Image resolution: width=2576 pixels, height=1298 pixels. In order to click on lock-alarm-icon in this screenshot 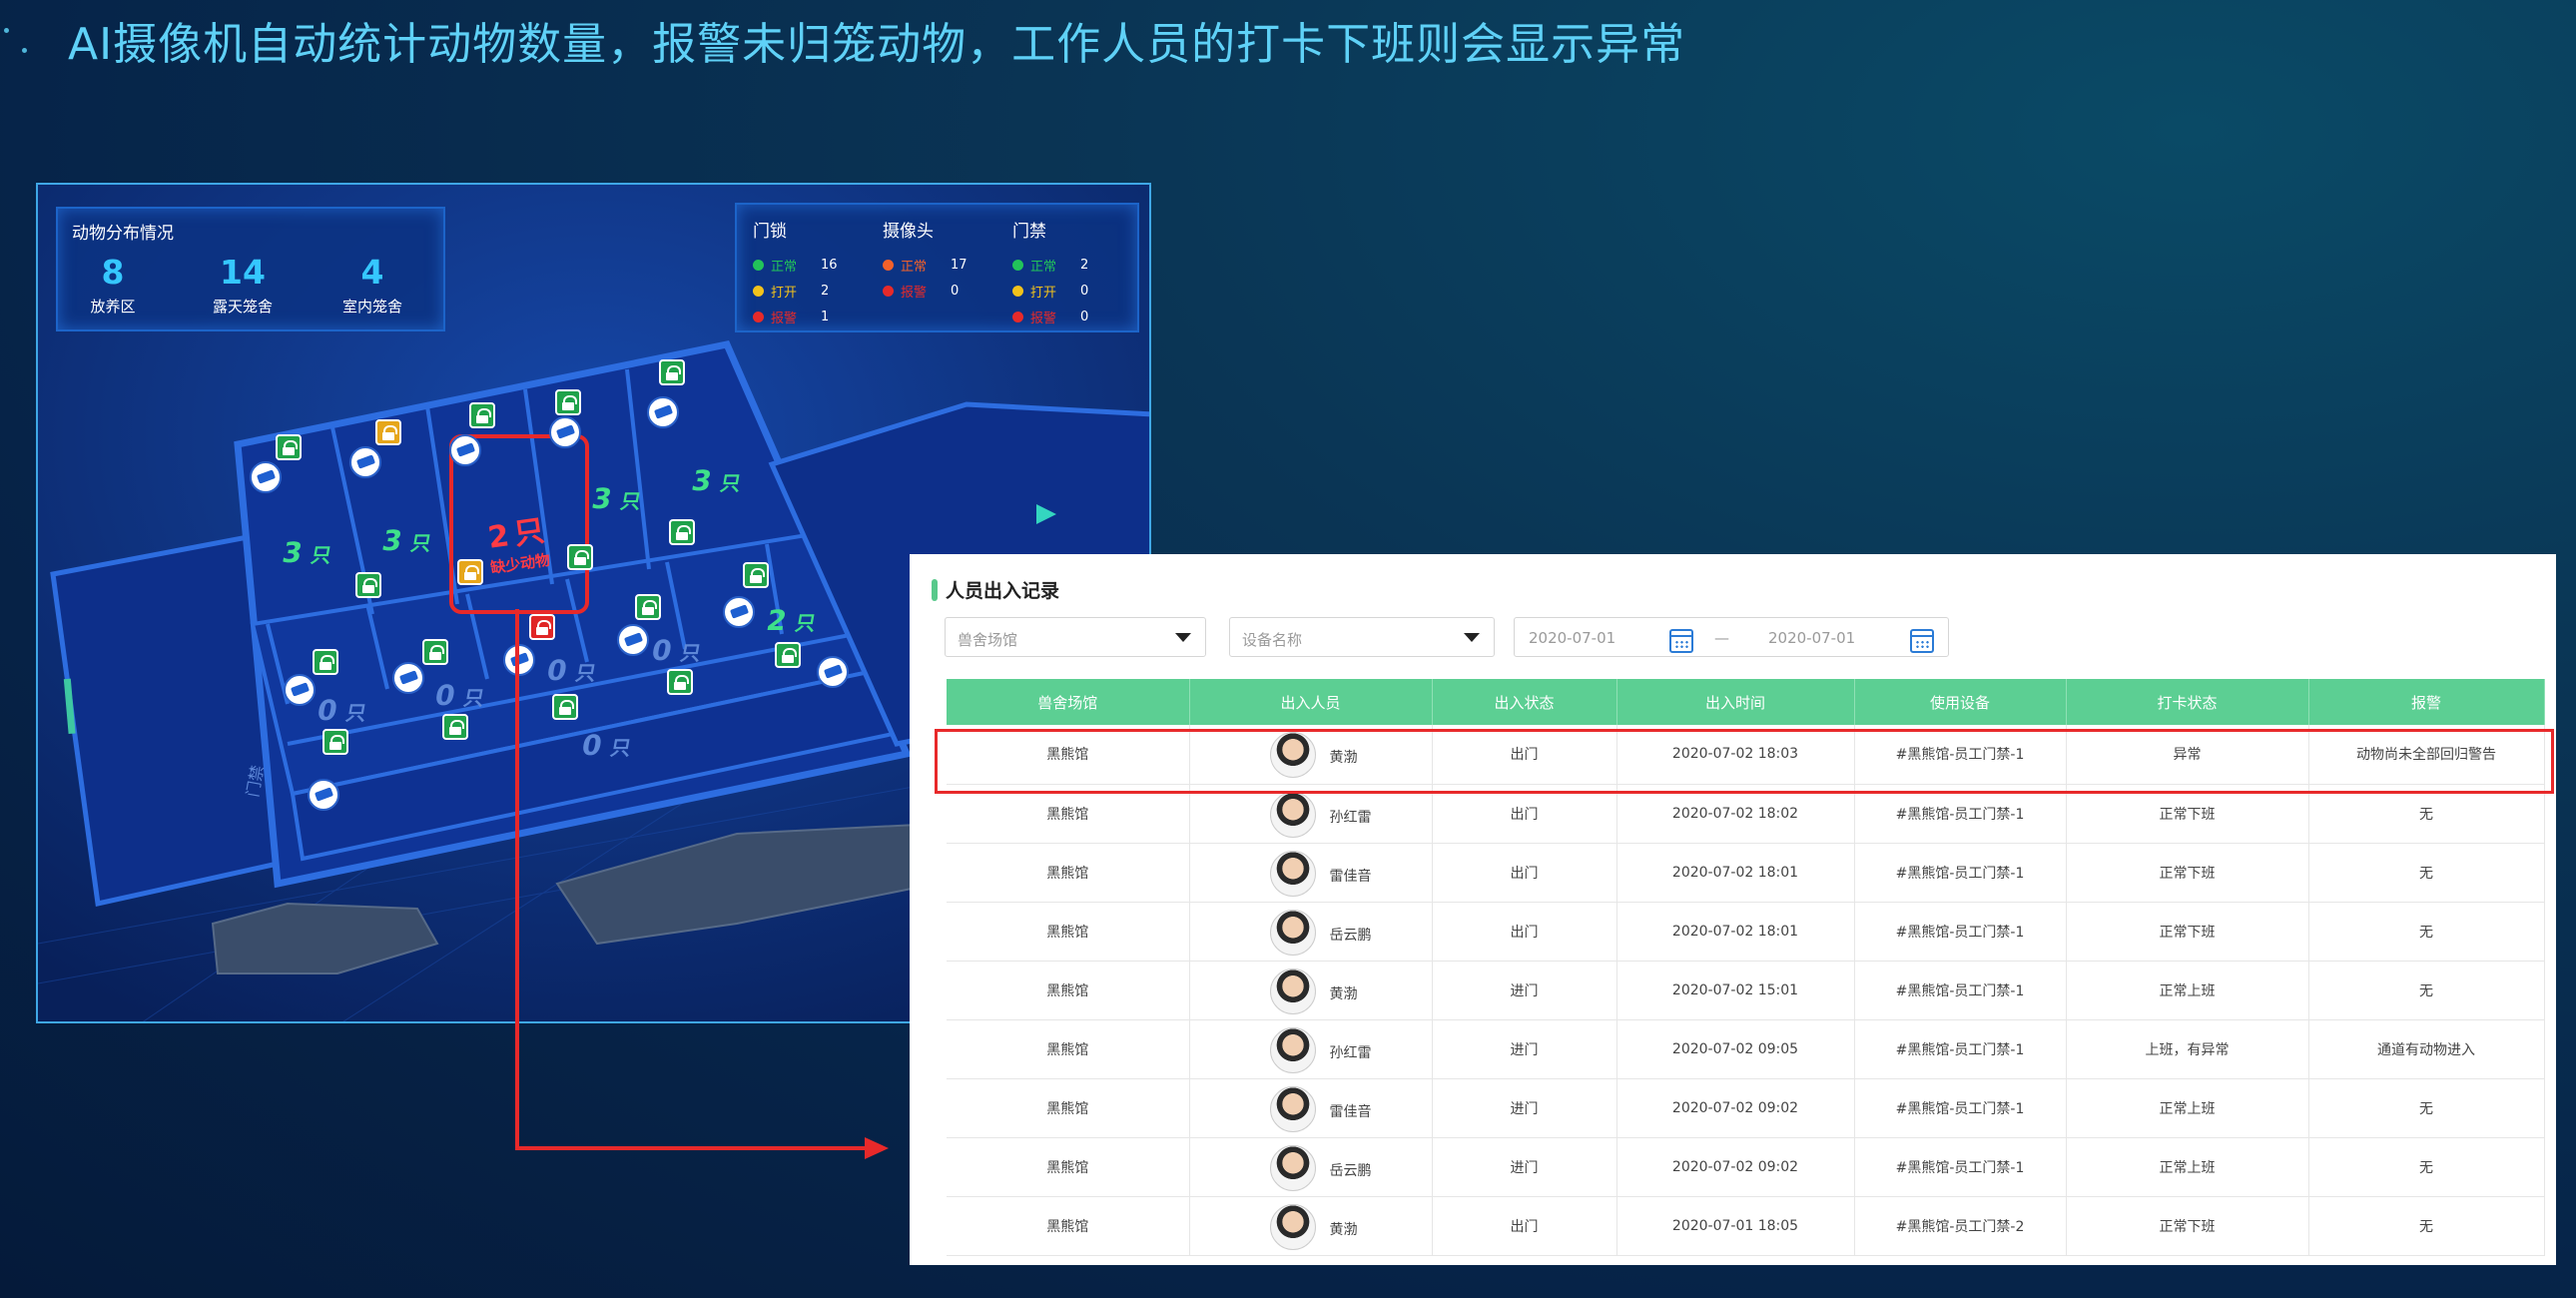, I will do `click(542, 627)`.